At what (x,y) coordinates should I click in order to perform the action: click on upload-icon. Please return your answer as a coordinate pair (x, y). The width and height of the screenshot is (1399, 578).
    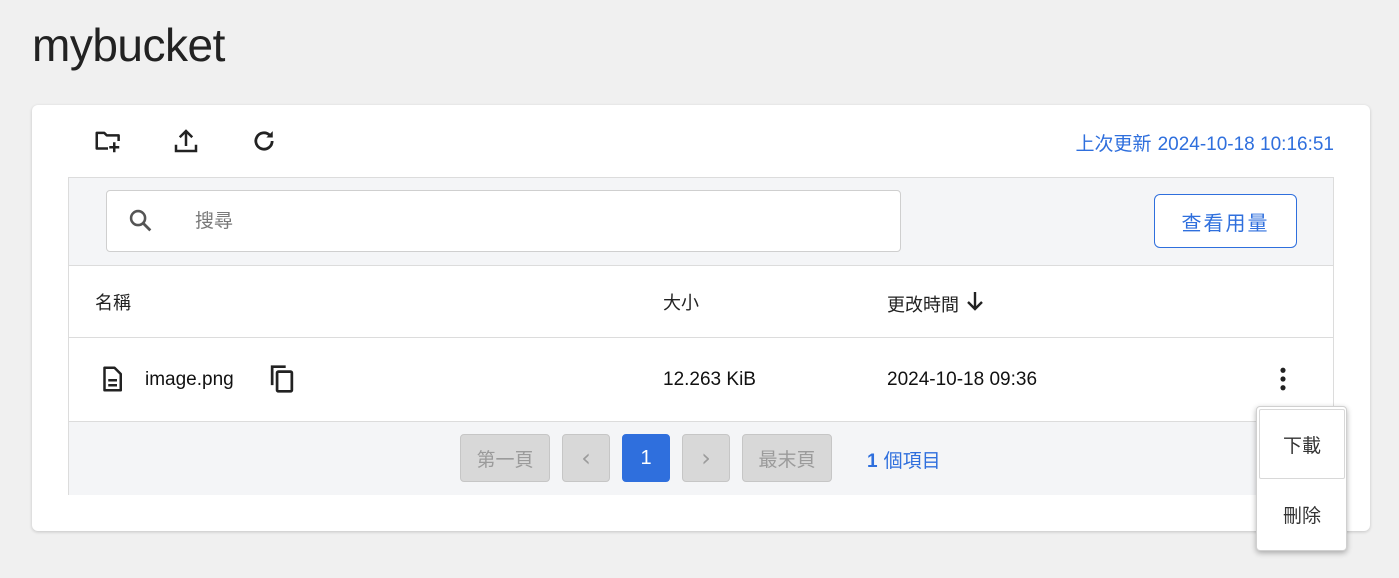
    Looking at the image, I should click on (186, 141).